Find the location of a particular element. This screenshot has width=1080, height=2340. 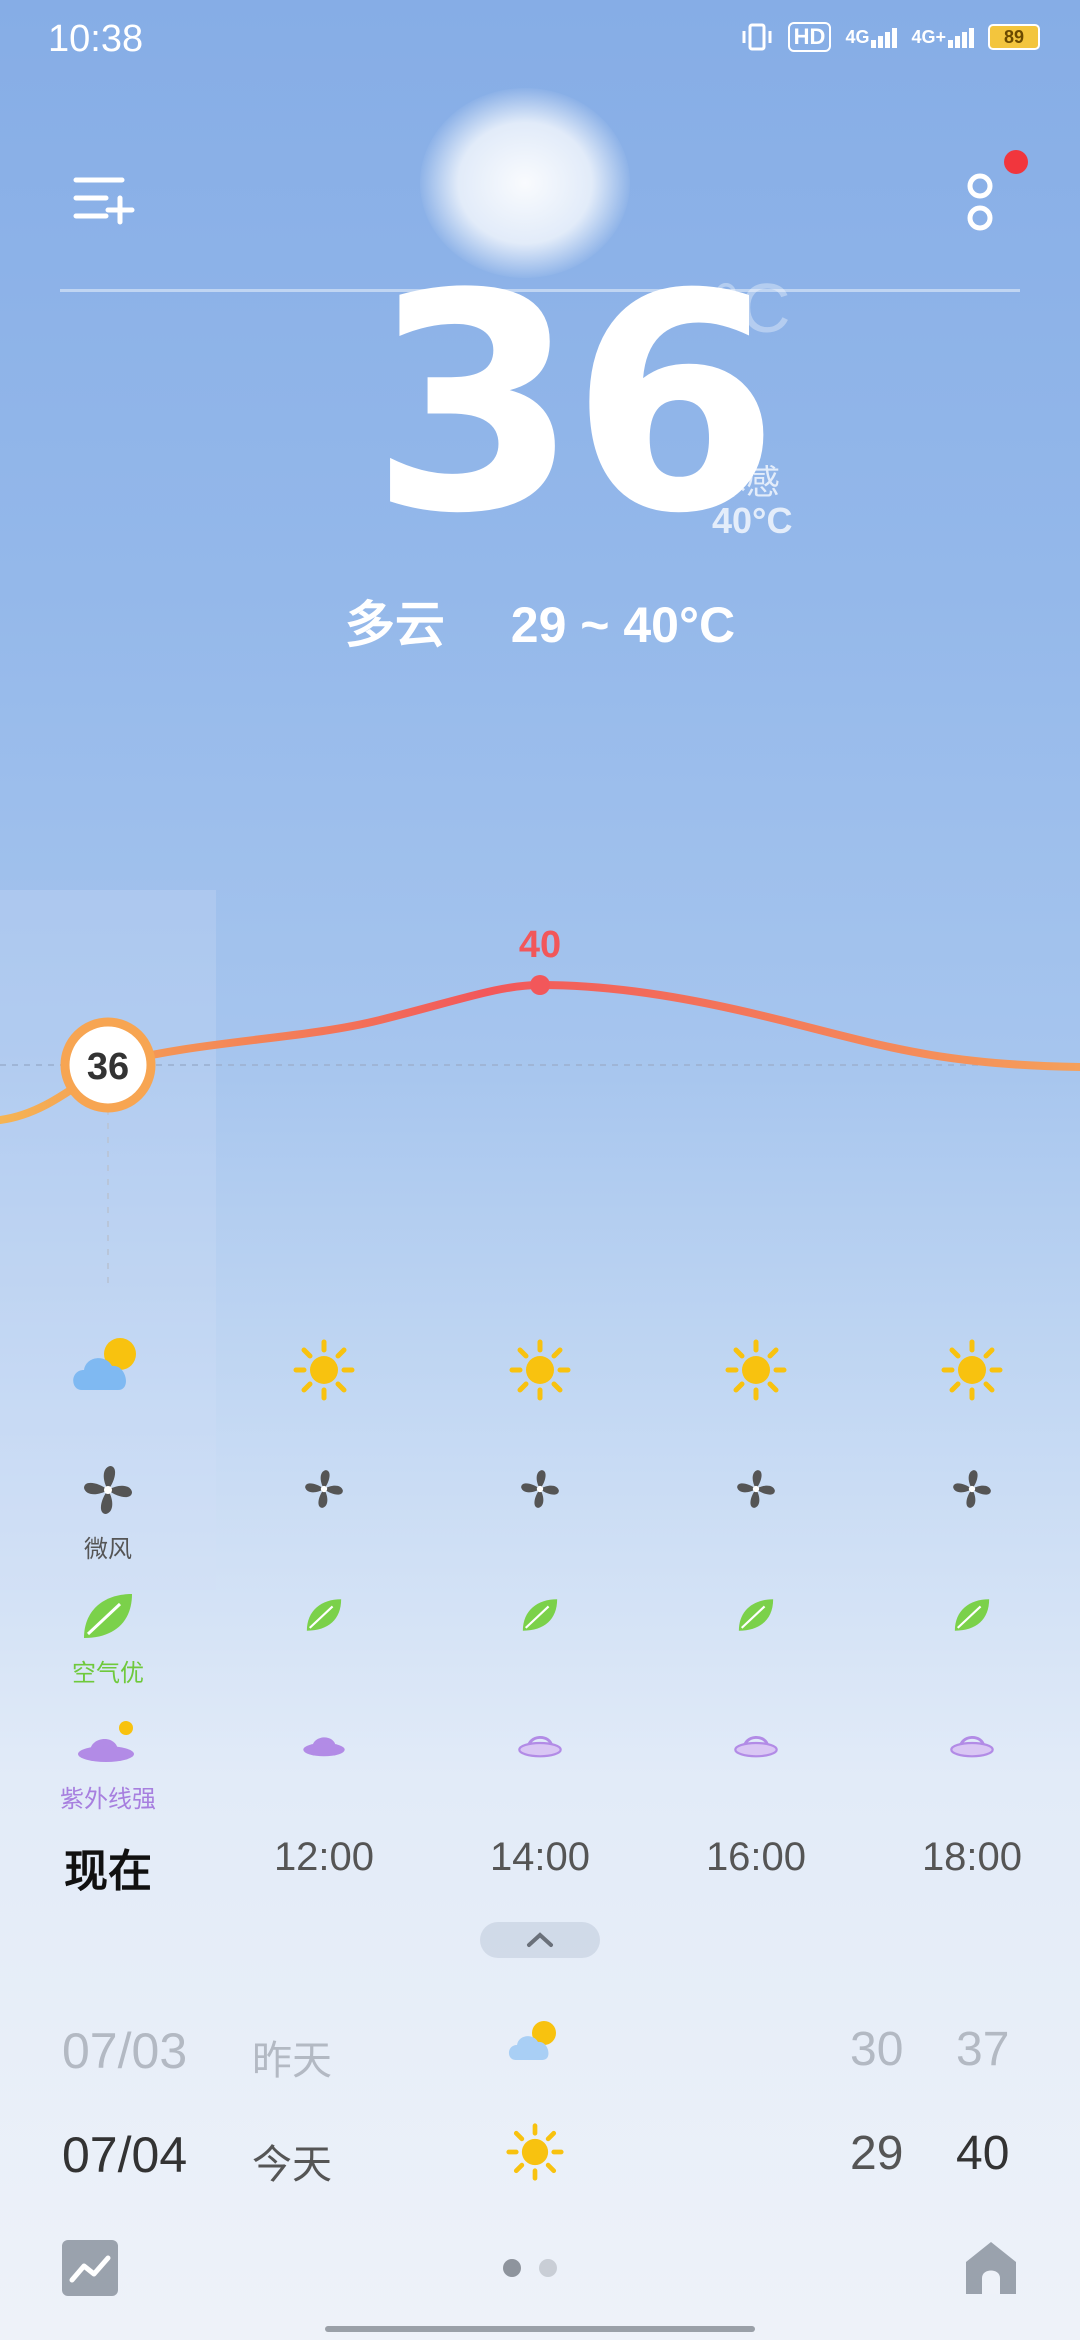

hd-icon: HD is located at coordinates (809, 37).